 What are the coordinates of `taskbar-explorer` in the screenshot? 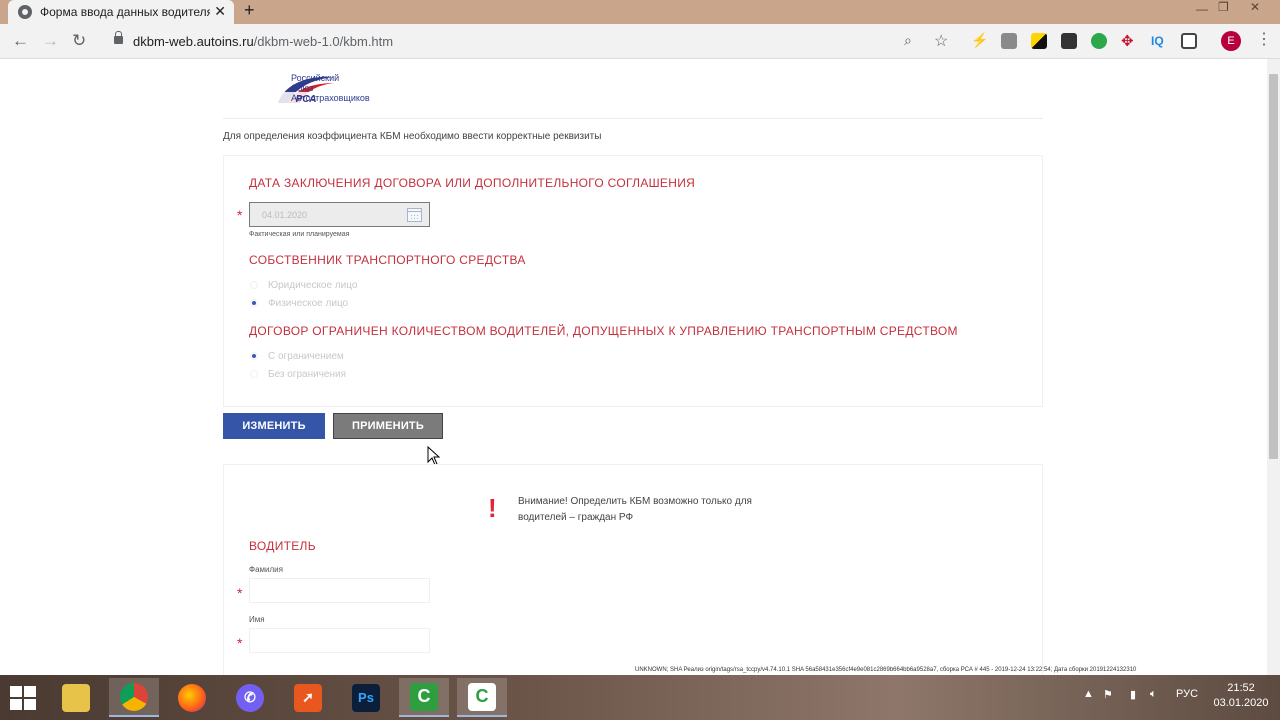 It's located at (76, 697).